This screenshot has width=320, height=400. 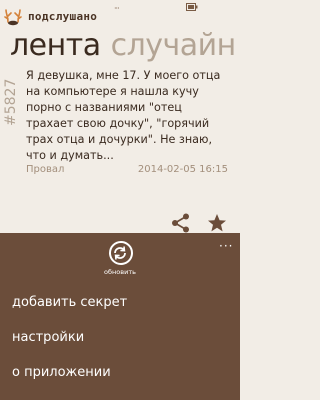 I want to click on share-button, so click(x=181, y=223).